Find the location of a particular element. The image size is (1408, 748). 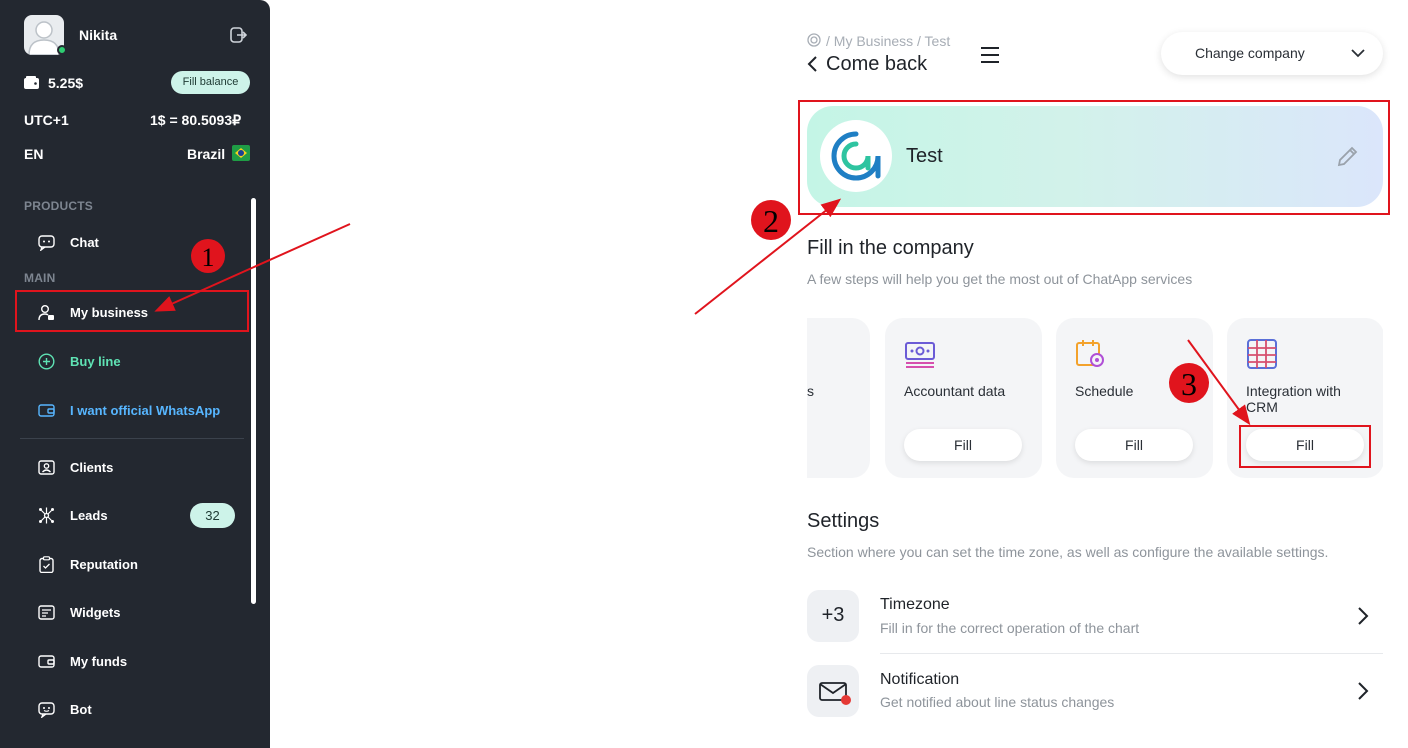

widget-icon is located at coordinates (46, 612).